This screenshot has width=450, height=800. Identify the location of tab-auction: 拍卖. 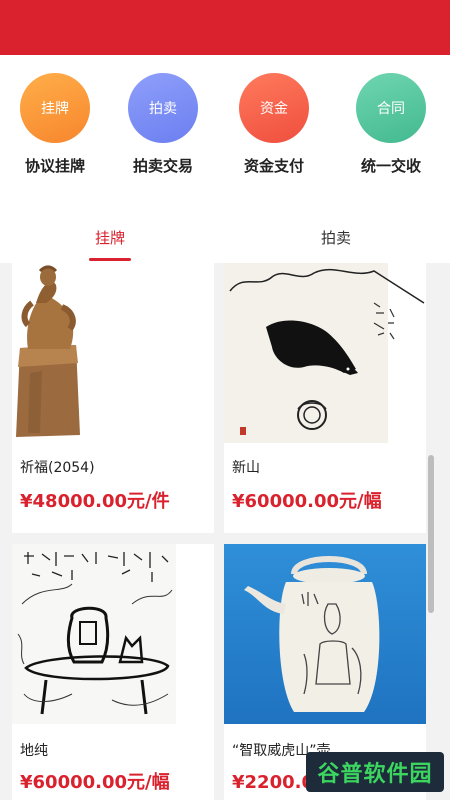
(336, 237).